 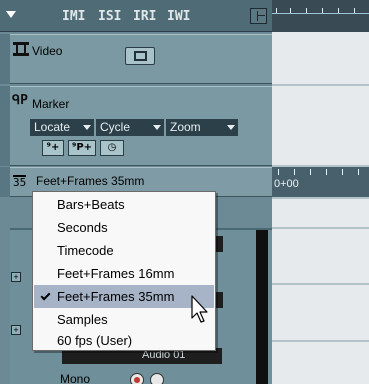 What do you see at coordinates (124, 341) in the screenshot?
I see `menu-item-60fps-user: 60 fps (User)` at bounding box center [124, 341].